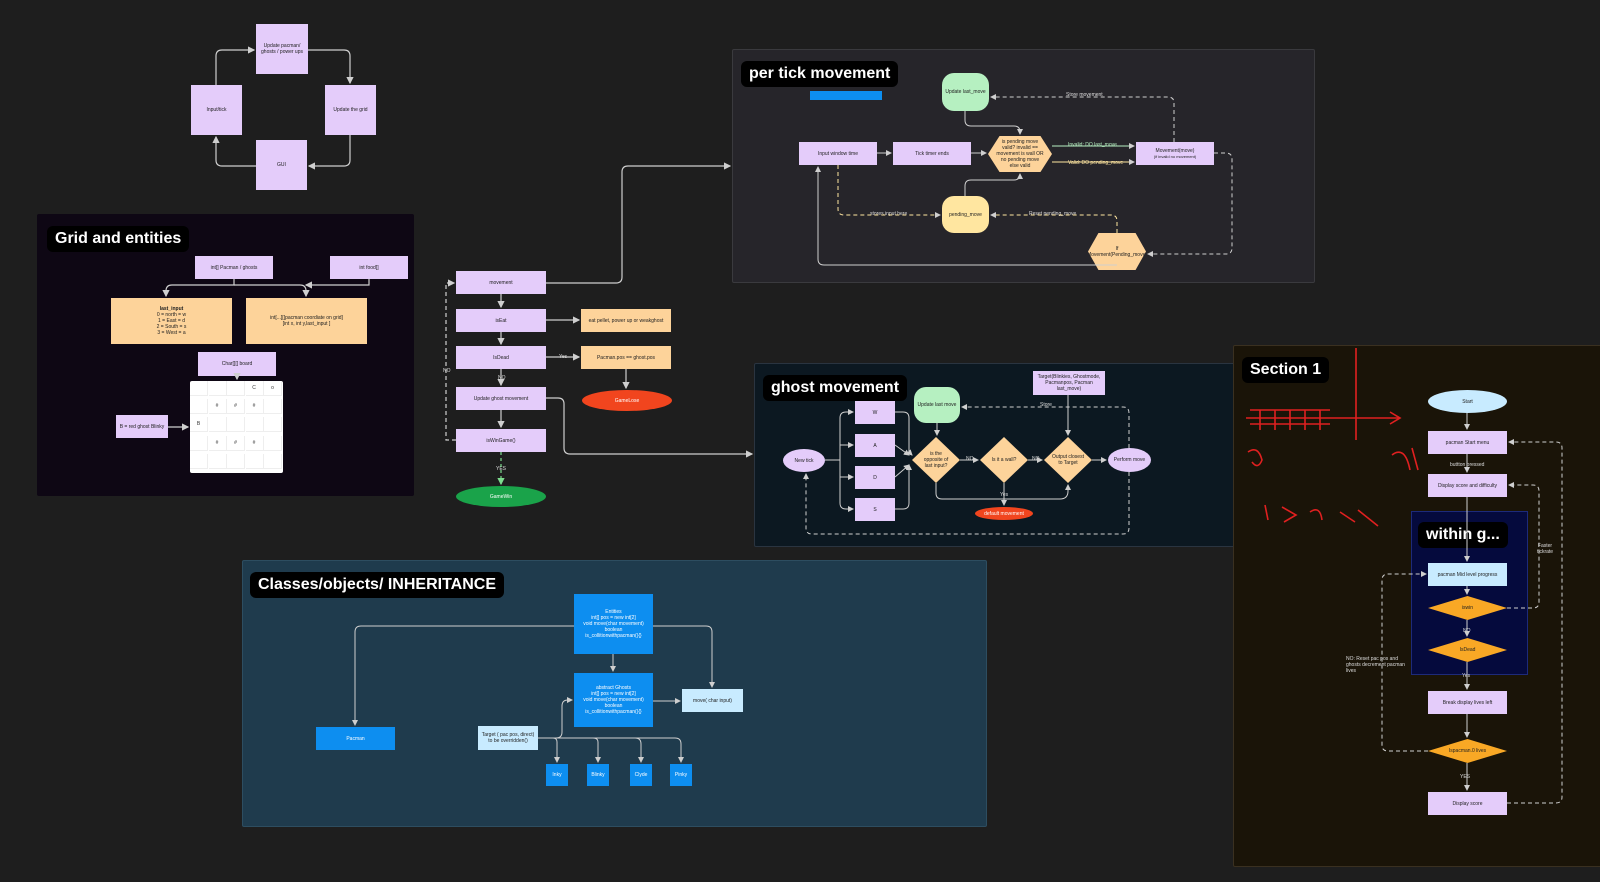 The height and width of the screenshot is (882, 1600). Describe the element at coordinates (216, 110) in the screenshot. I see `cycle-input-tick: Input/tick` at that location.